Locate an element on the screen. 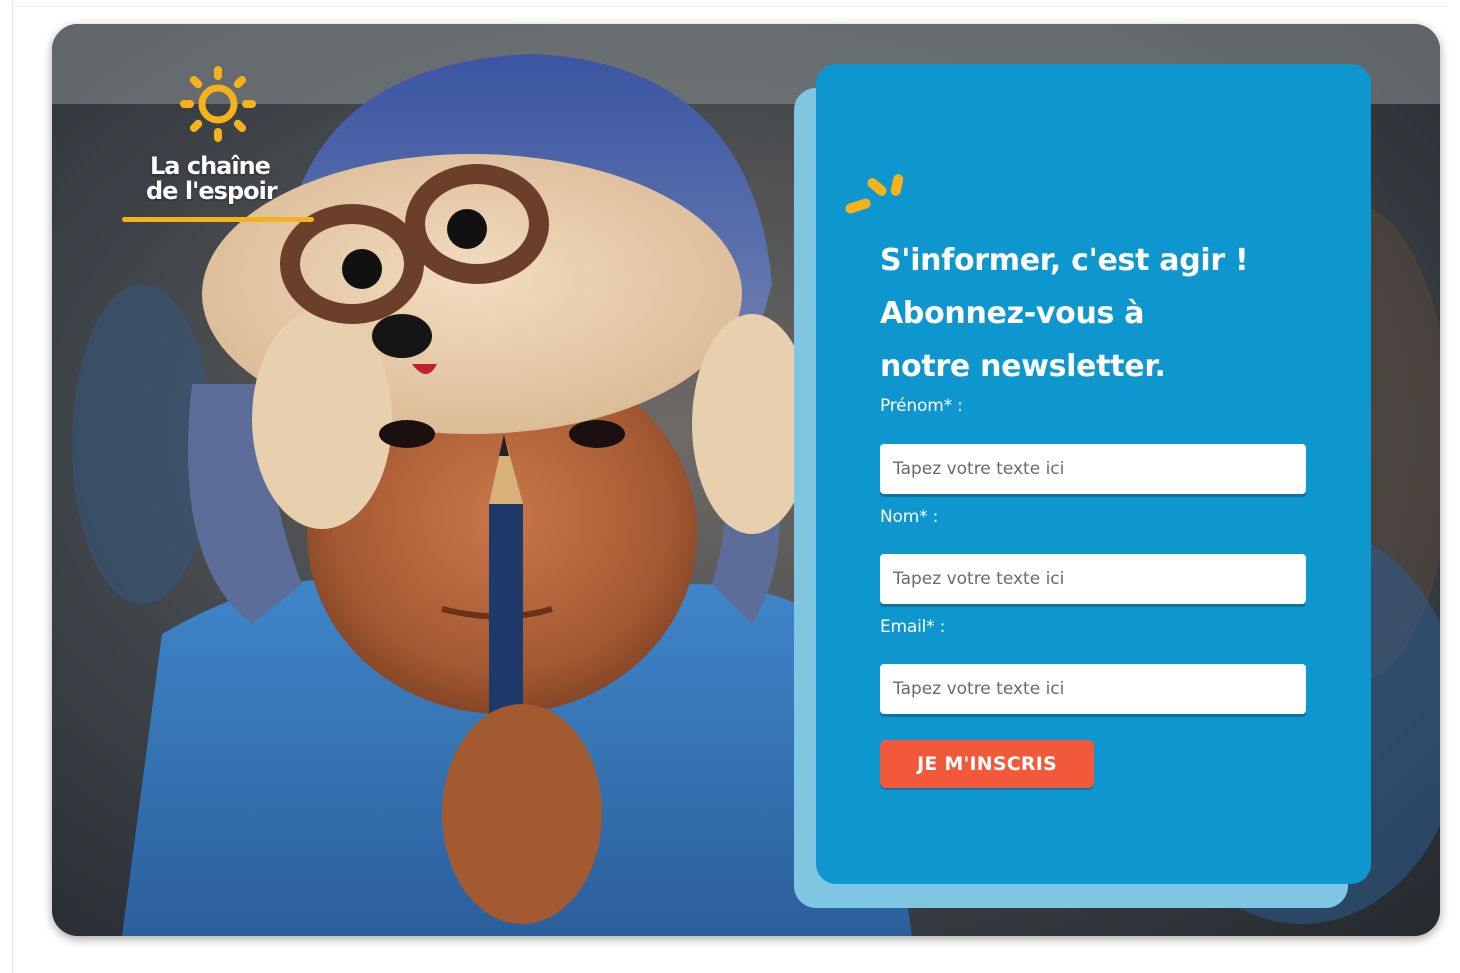 The image size is (1460, 973). logo-wordmark: La chaîne de l'espoir is located at coordinates (212, 178).